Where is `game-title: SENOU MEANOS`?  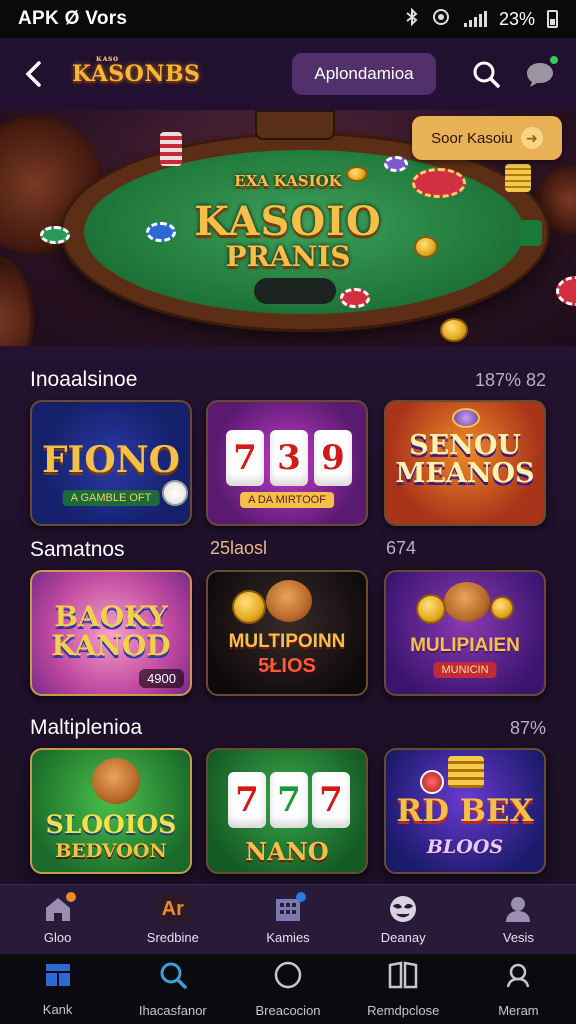 game-title: SENOU MEANOS is located at coordinates (465, 460).